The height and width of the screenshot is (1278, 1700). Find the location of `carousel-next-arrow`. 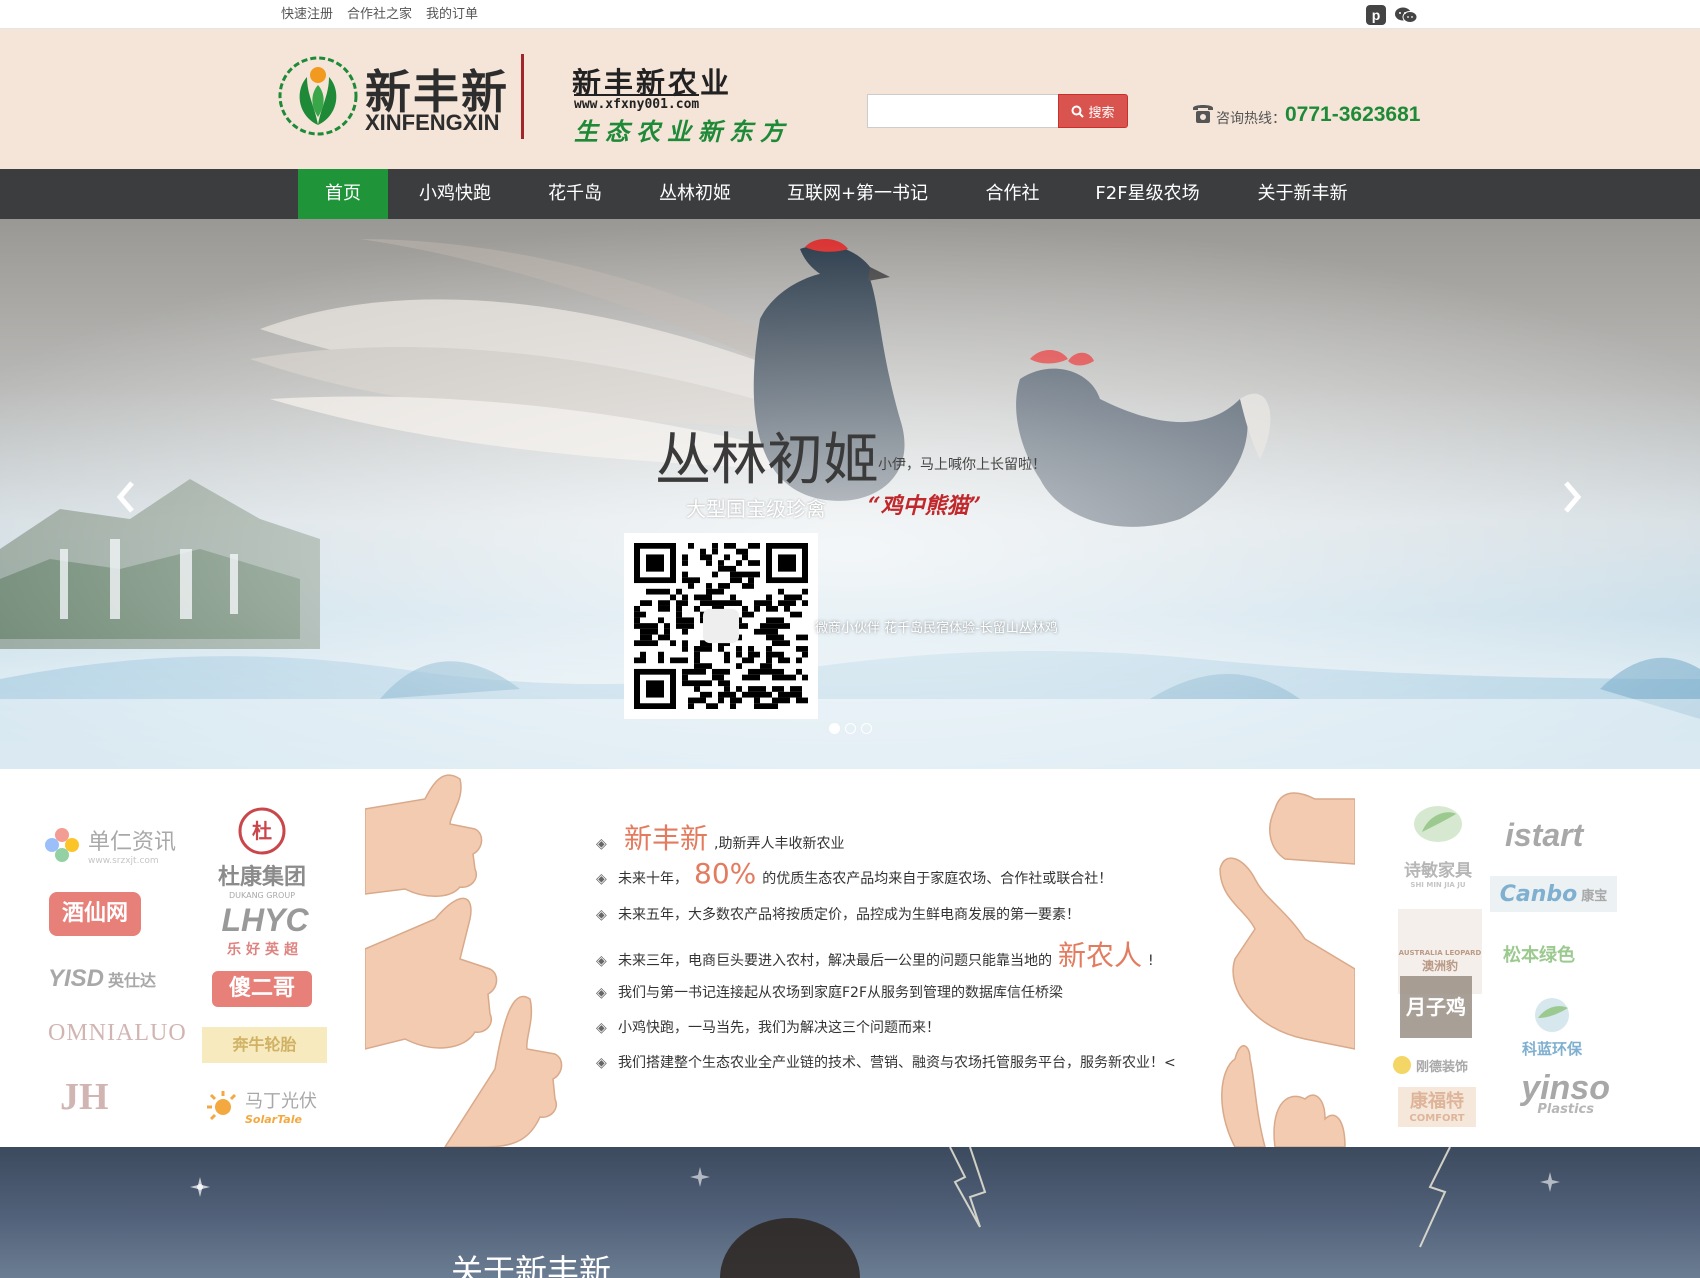

carousel-next-arrow is located at coordinates (1573, 502).